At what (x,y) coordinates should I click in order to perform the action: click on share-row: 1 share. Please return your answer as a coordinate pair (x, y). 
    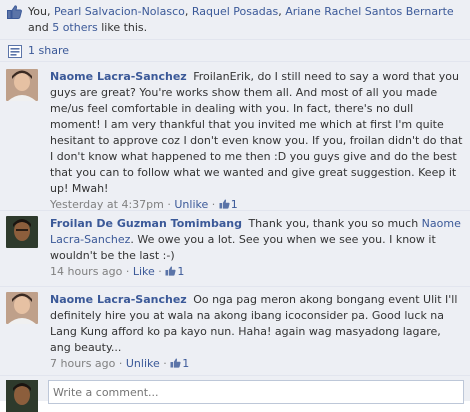
    Looking at the image, I should click on (235, 51).